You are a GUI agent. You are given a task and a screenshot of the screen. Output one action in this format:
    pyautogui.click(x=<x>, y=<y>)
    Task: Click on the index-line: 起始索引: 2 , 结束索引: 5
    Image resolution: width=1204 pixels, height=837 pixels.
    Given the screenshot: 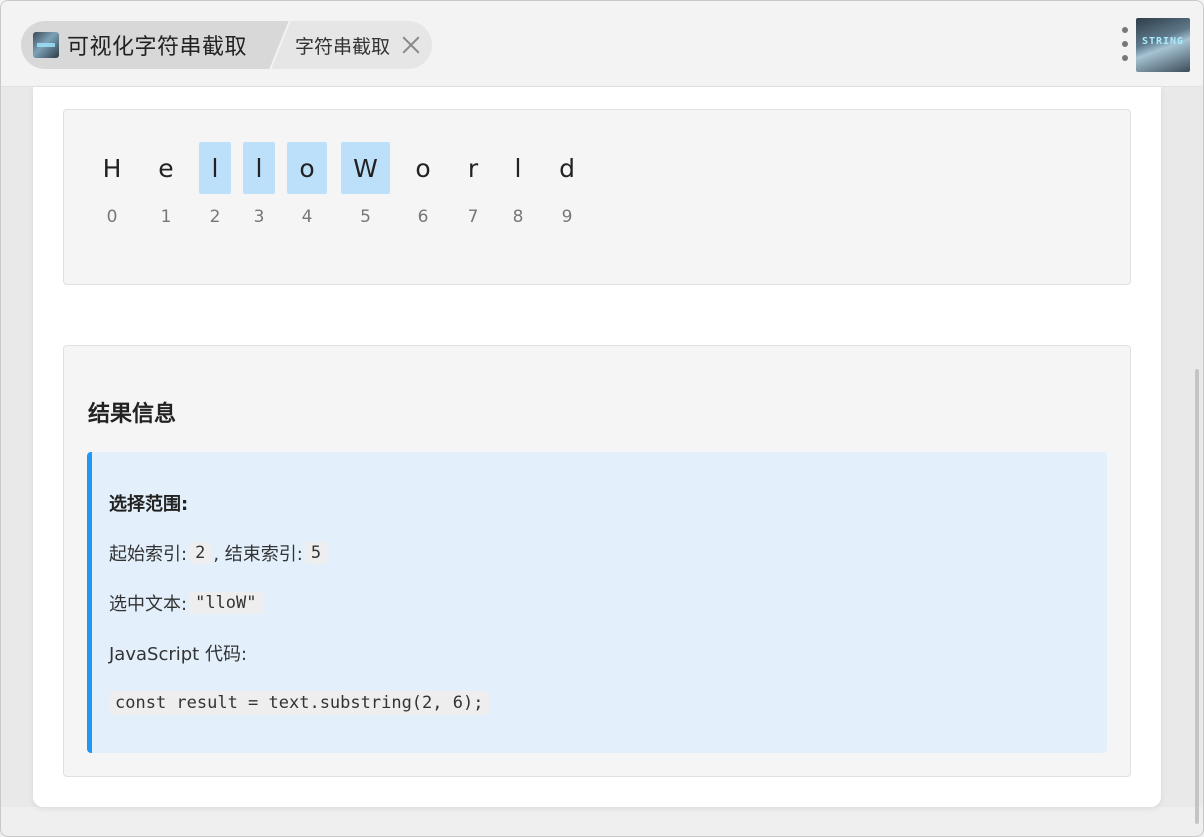 What is the action you would take?
    pyautogui.click(x=219, y=553)
    